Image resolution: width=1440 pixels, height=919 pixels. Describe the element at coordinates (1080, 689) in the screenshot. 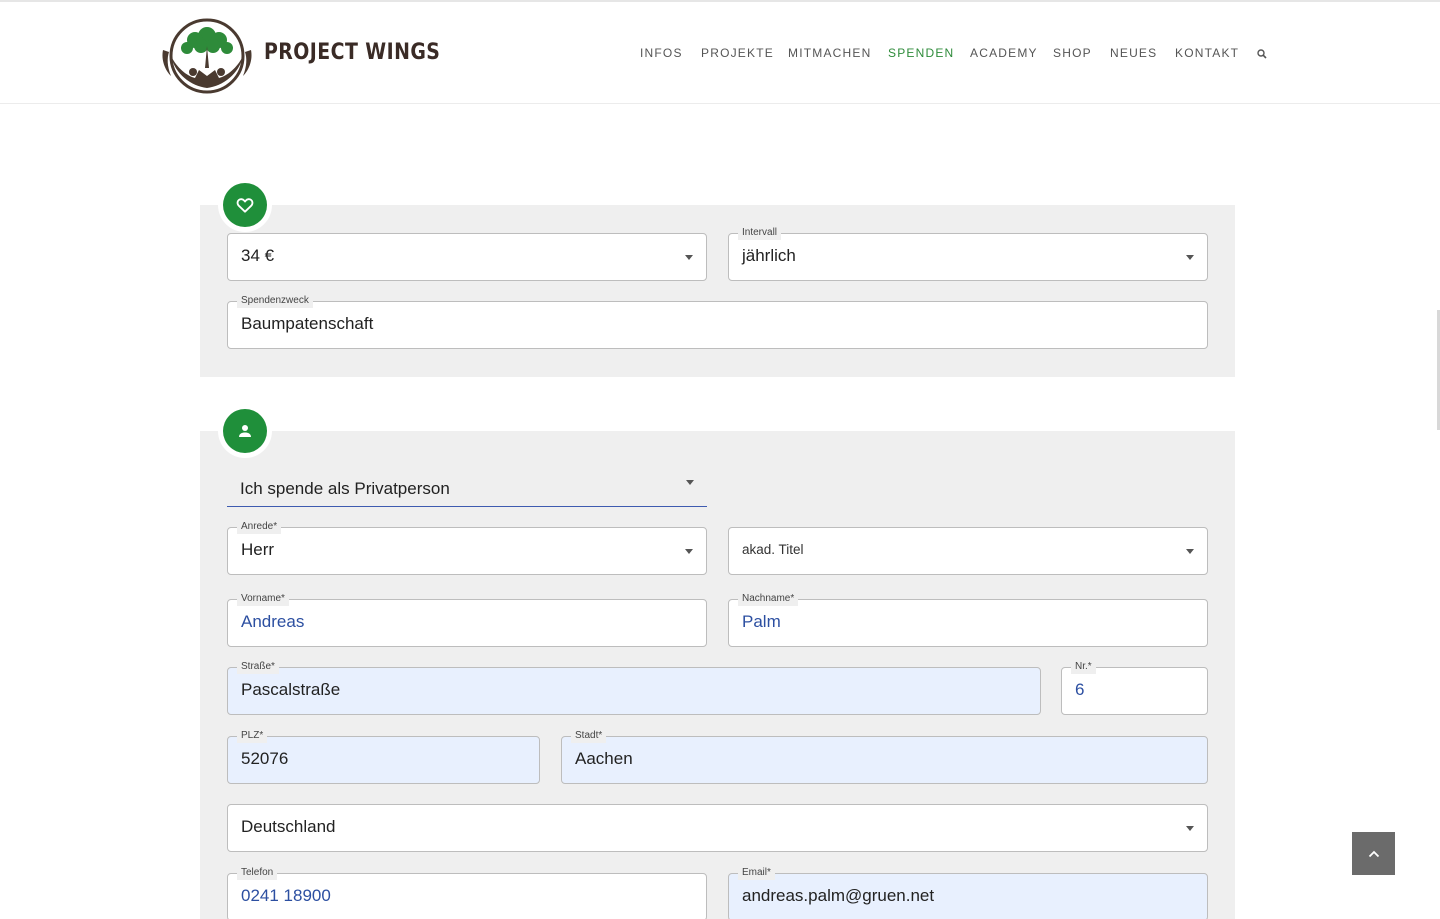

I see `house-number-value: 6` at that location.